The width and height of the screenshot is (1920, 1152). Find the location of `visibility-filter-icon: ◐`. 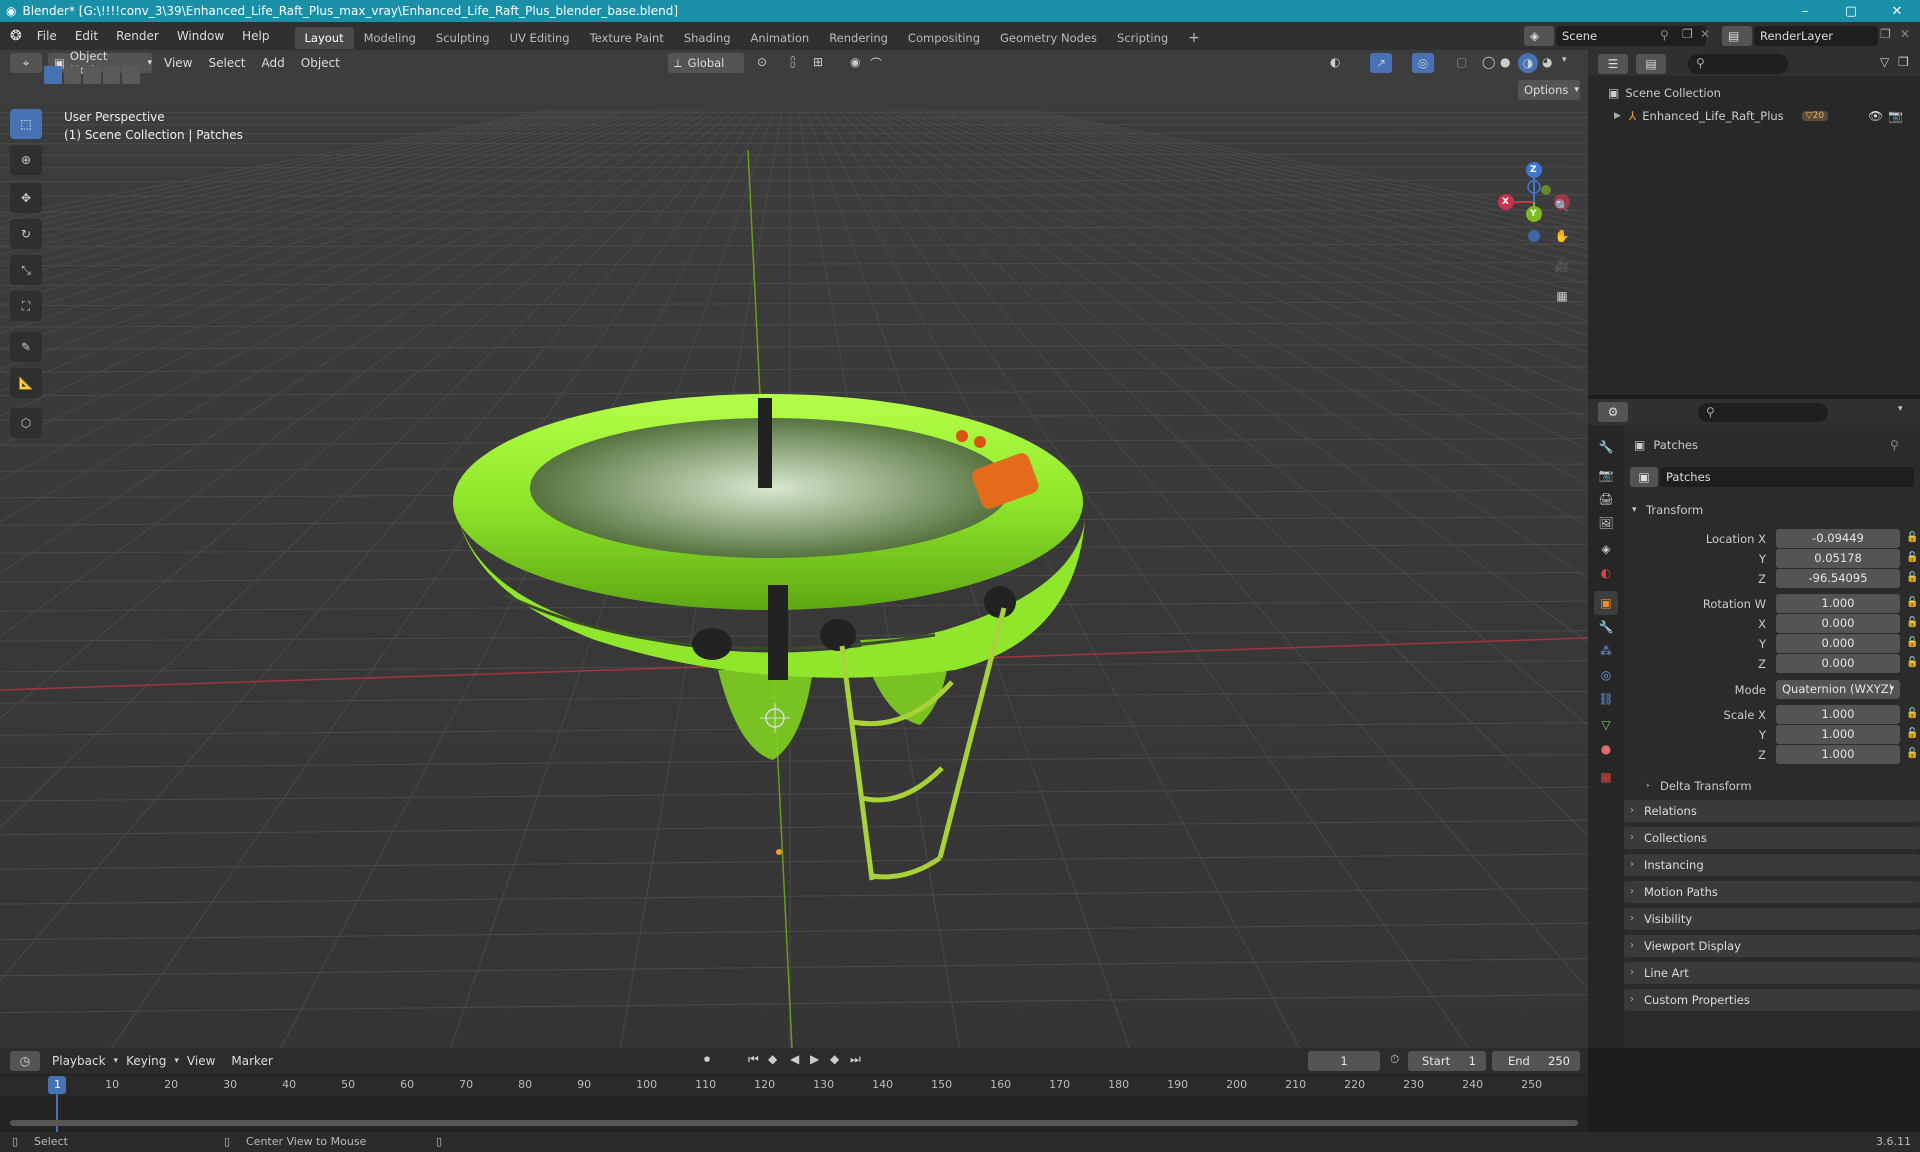

visibility-filter-icon: ◐ is located at coordinates (1335, 62).